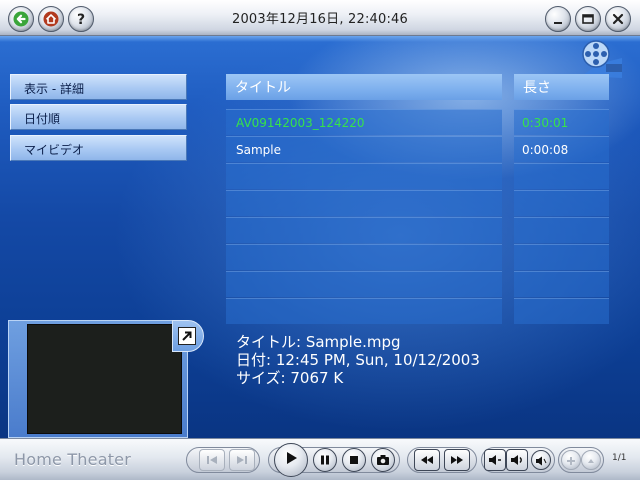 This screenshot has height=480, width=640. I want to click on menu-sort-by-date: 日付順, so click(98, 117).